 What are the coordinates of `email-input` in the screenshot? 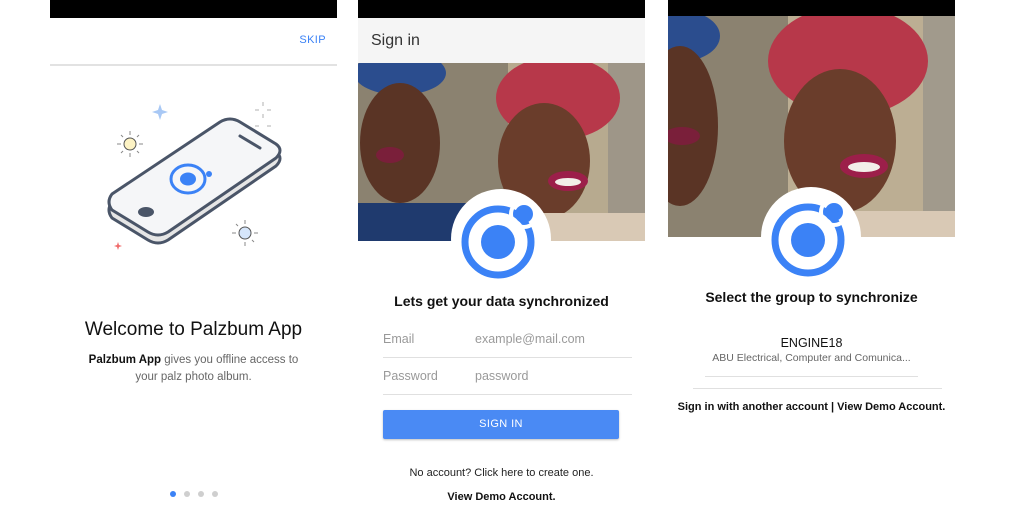 It's located at (552, 339).